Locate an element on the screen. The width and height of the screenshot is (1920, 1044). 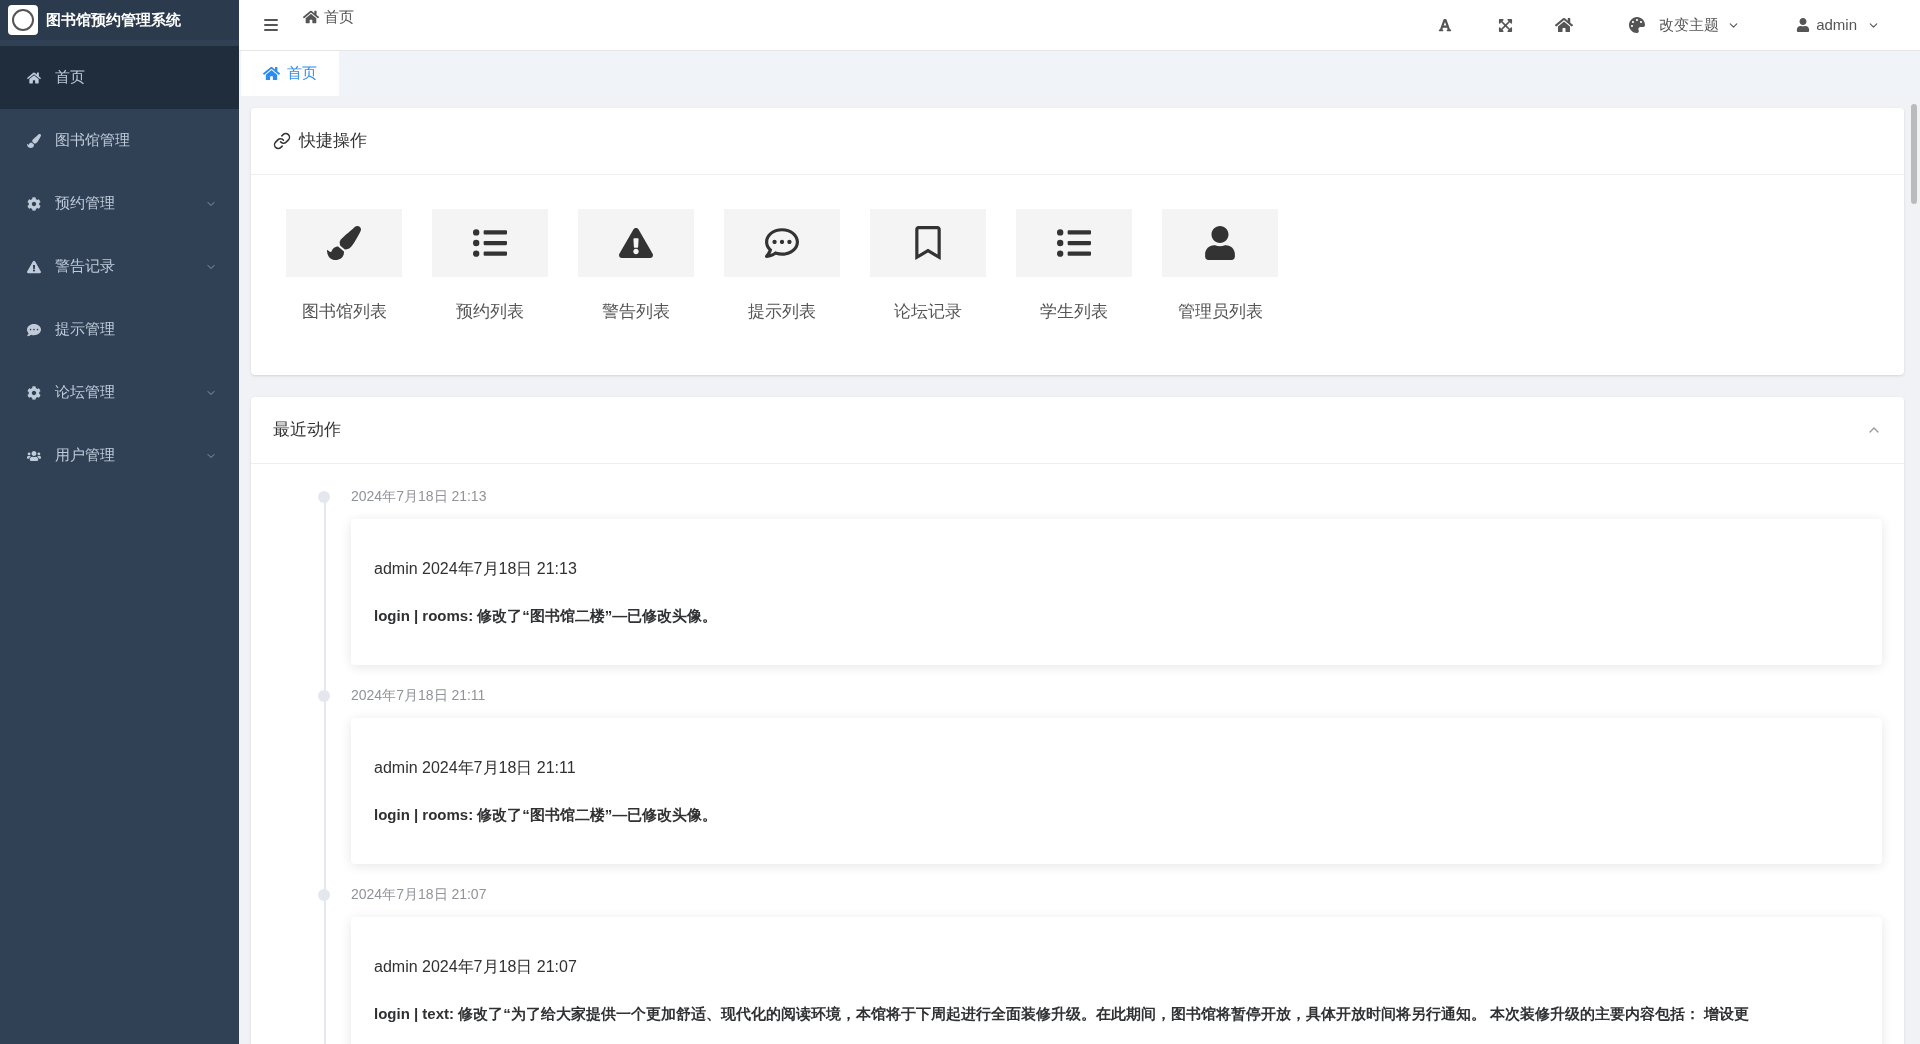
activity-header: admin 2024年7月18日 21:11 is located at coordinates (475, 767).